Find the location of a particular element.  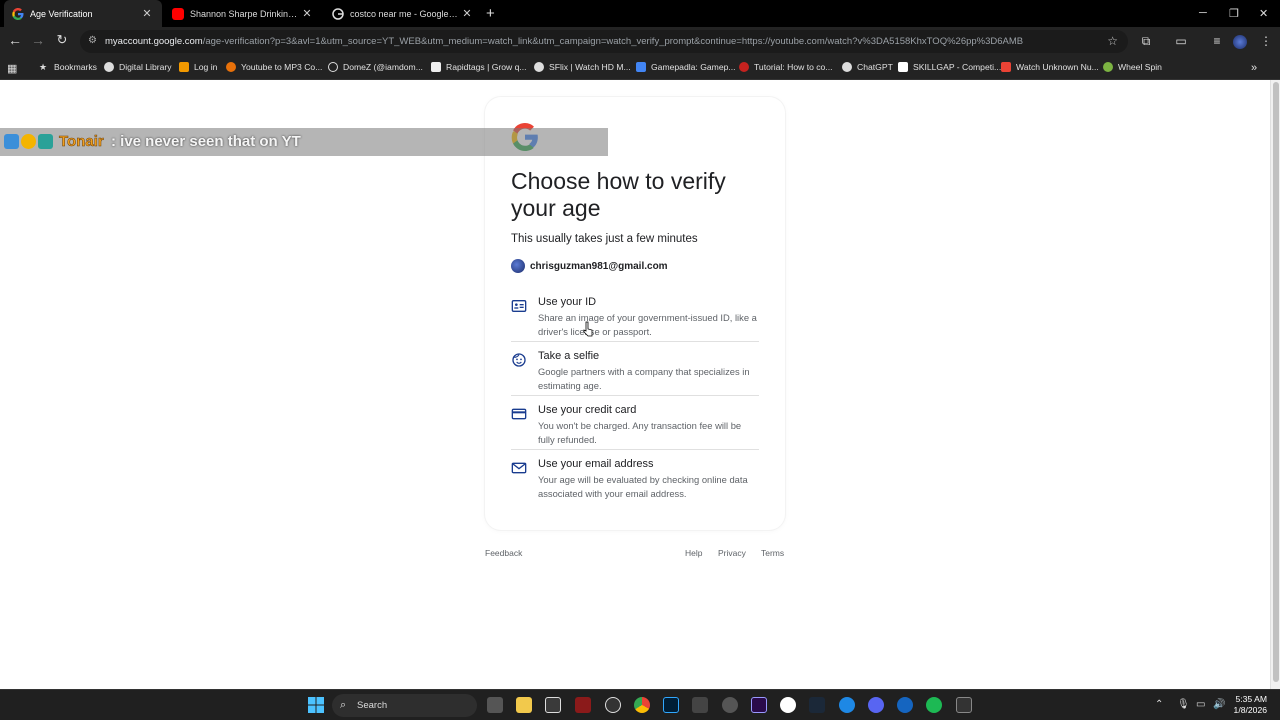

new-tab-button: + is located at coordinates (490, 13).